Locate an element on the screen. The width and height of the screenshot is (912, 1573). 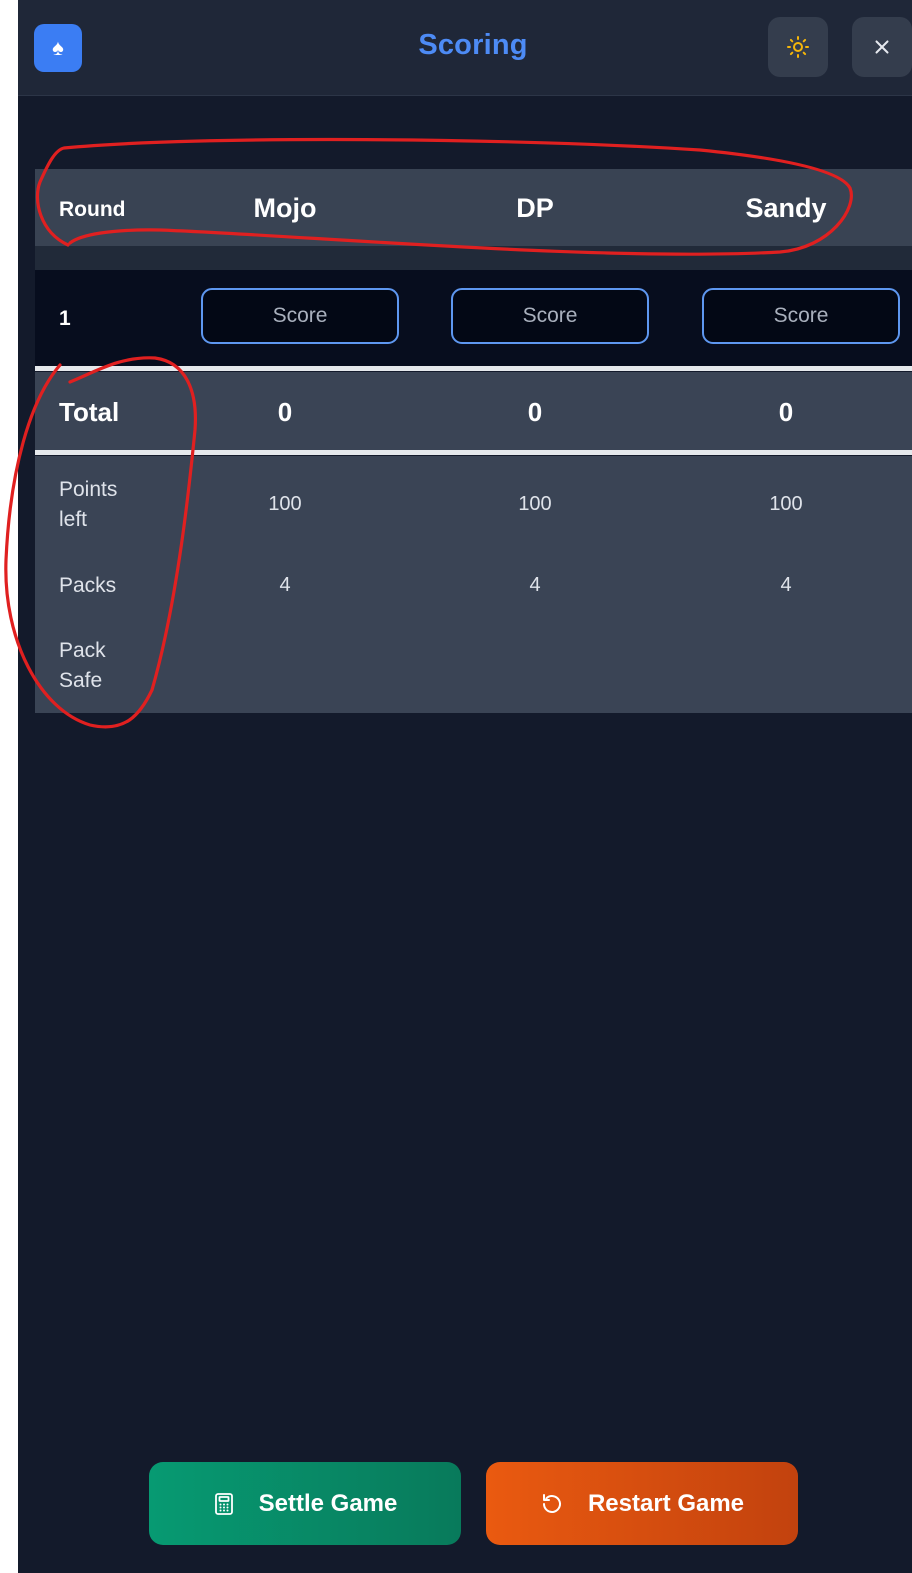
restart-game-label: Restart Game is located at coordinates (666, 1503).